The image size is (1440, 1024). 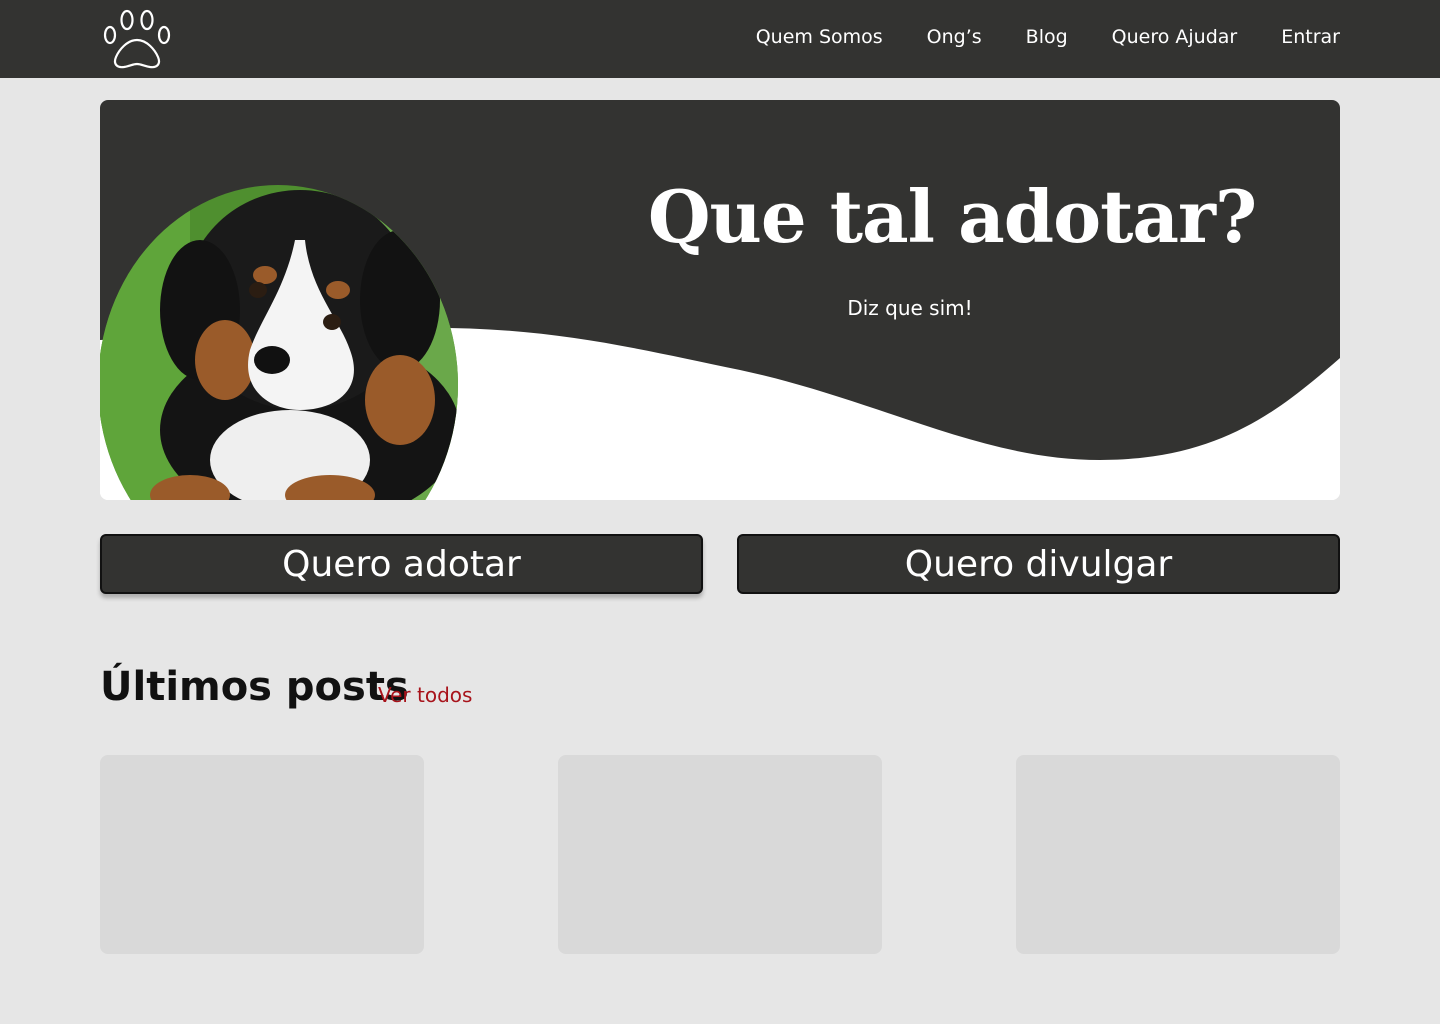 I want to click on paw-icon, so click(x=137, y=39).